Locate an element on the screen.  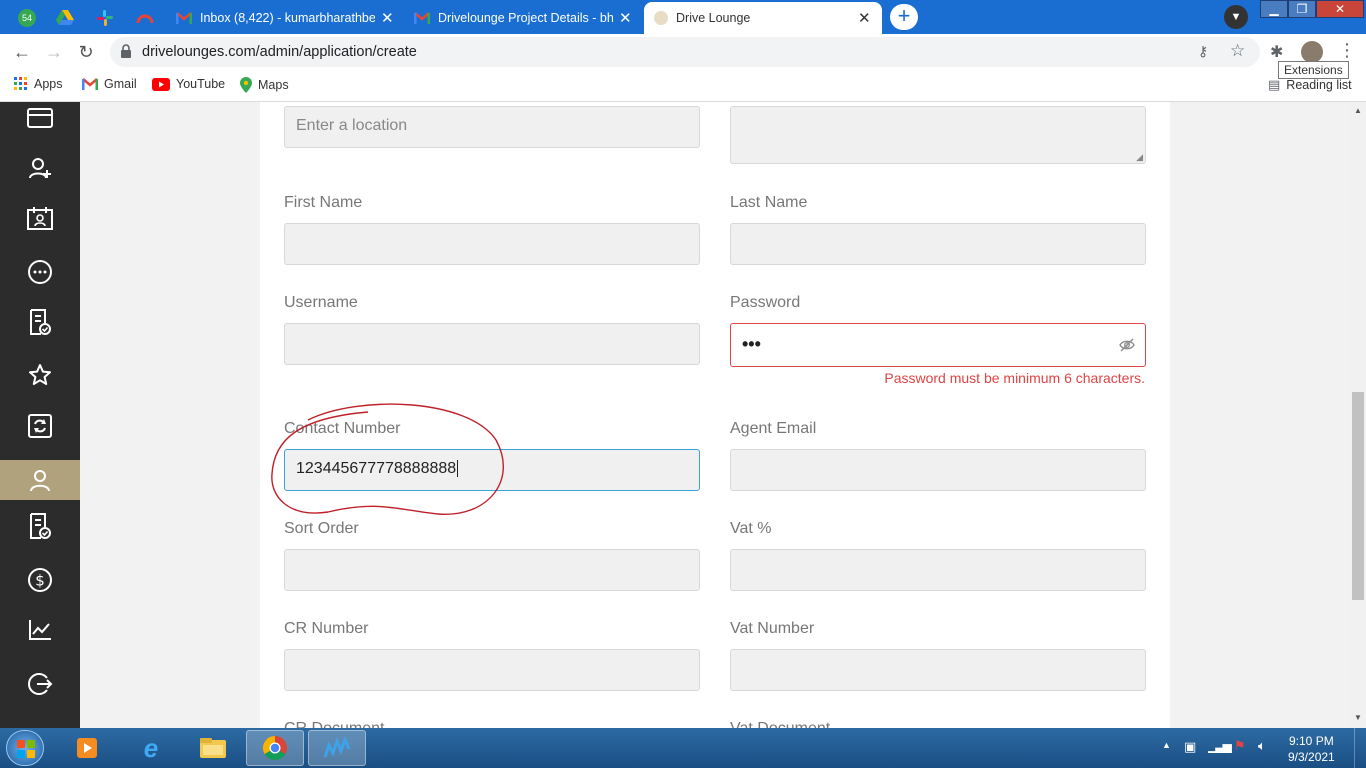
media-player-icon is located at coordinates (87, 748).